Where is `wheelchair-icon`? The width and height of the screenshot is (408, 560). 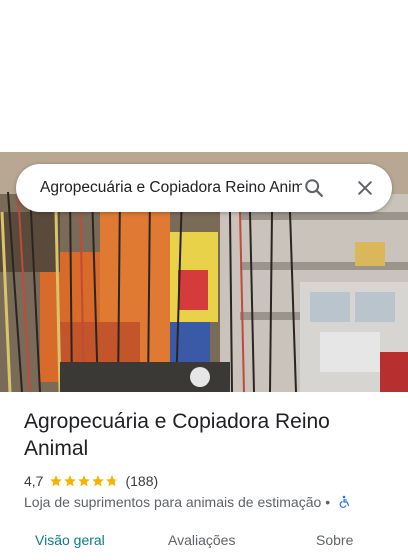
wheelchair-icon is located at coordinates (344, 501).